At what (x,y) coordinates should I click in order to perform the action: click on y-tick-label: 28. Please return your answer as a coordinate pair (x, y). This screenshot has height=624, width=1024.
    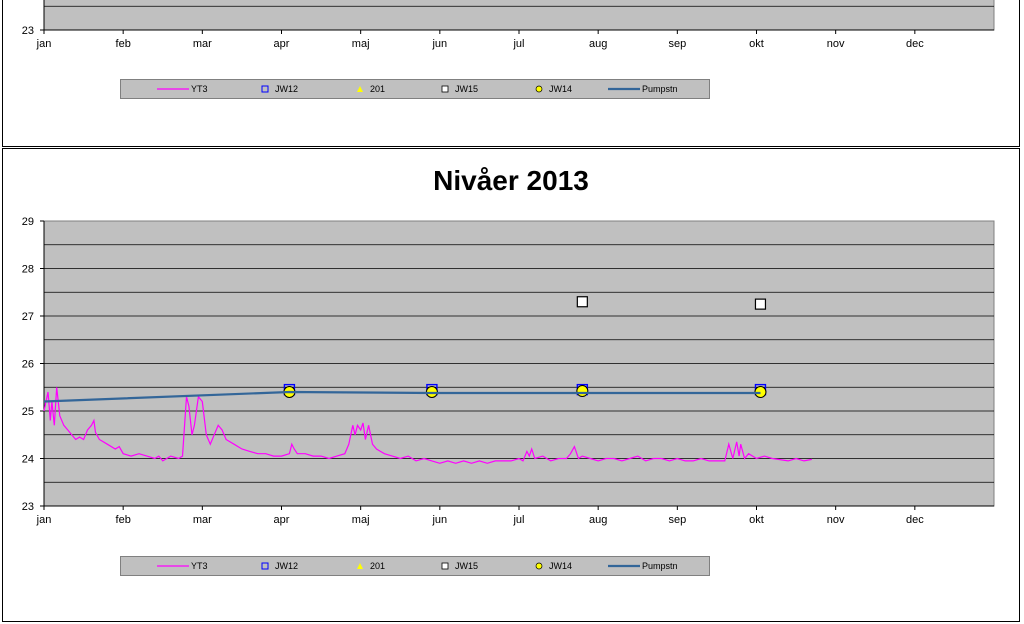
    Looking at the image, I should click on (28, 270).